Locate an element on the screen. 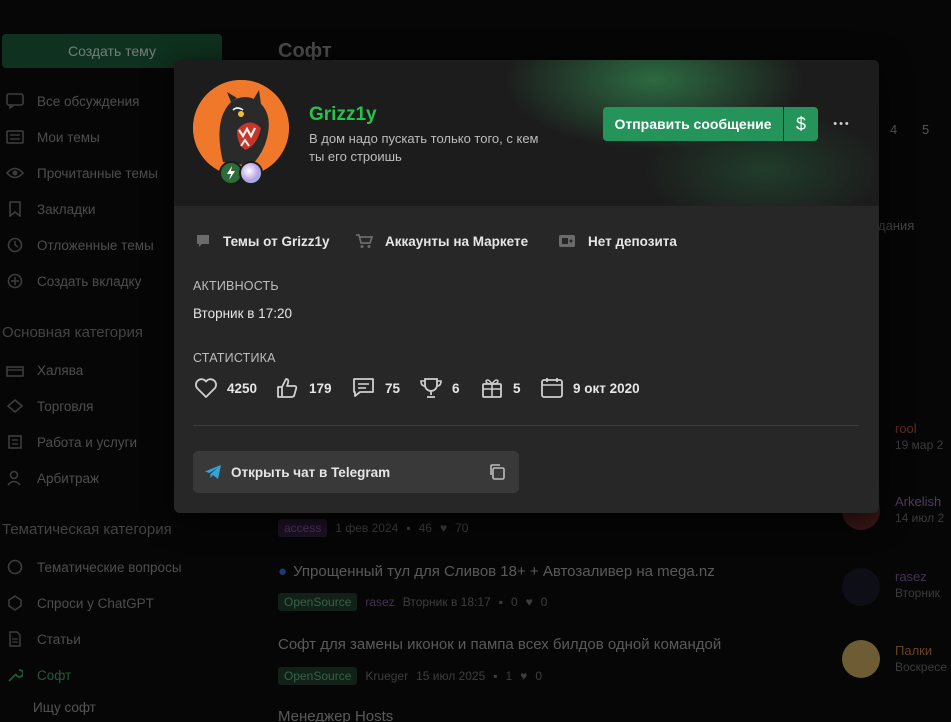 The image size is (951, 722). trophy-icon is located at coordinates (431, 388).